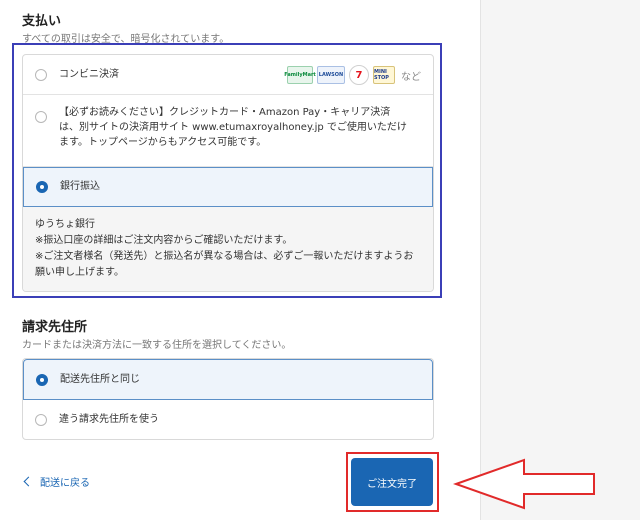 The width and height of the screenshot is (640, 520). What do you see at coordinates (228, 419) in the screenshot?
I see `billing-option-different: 違う請求先住所を使う` at bounding box center [228, 419].